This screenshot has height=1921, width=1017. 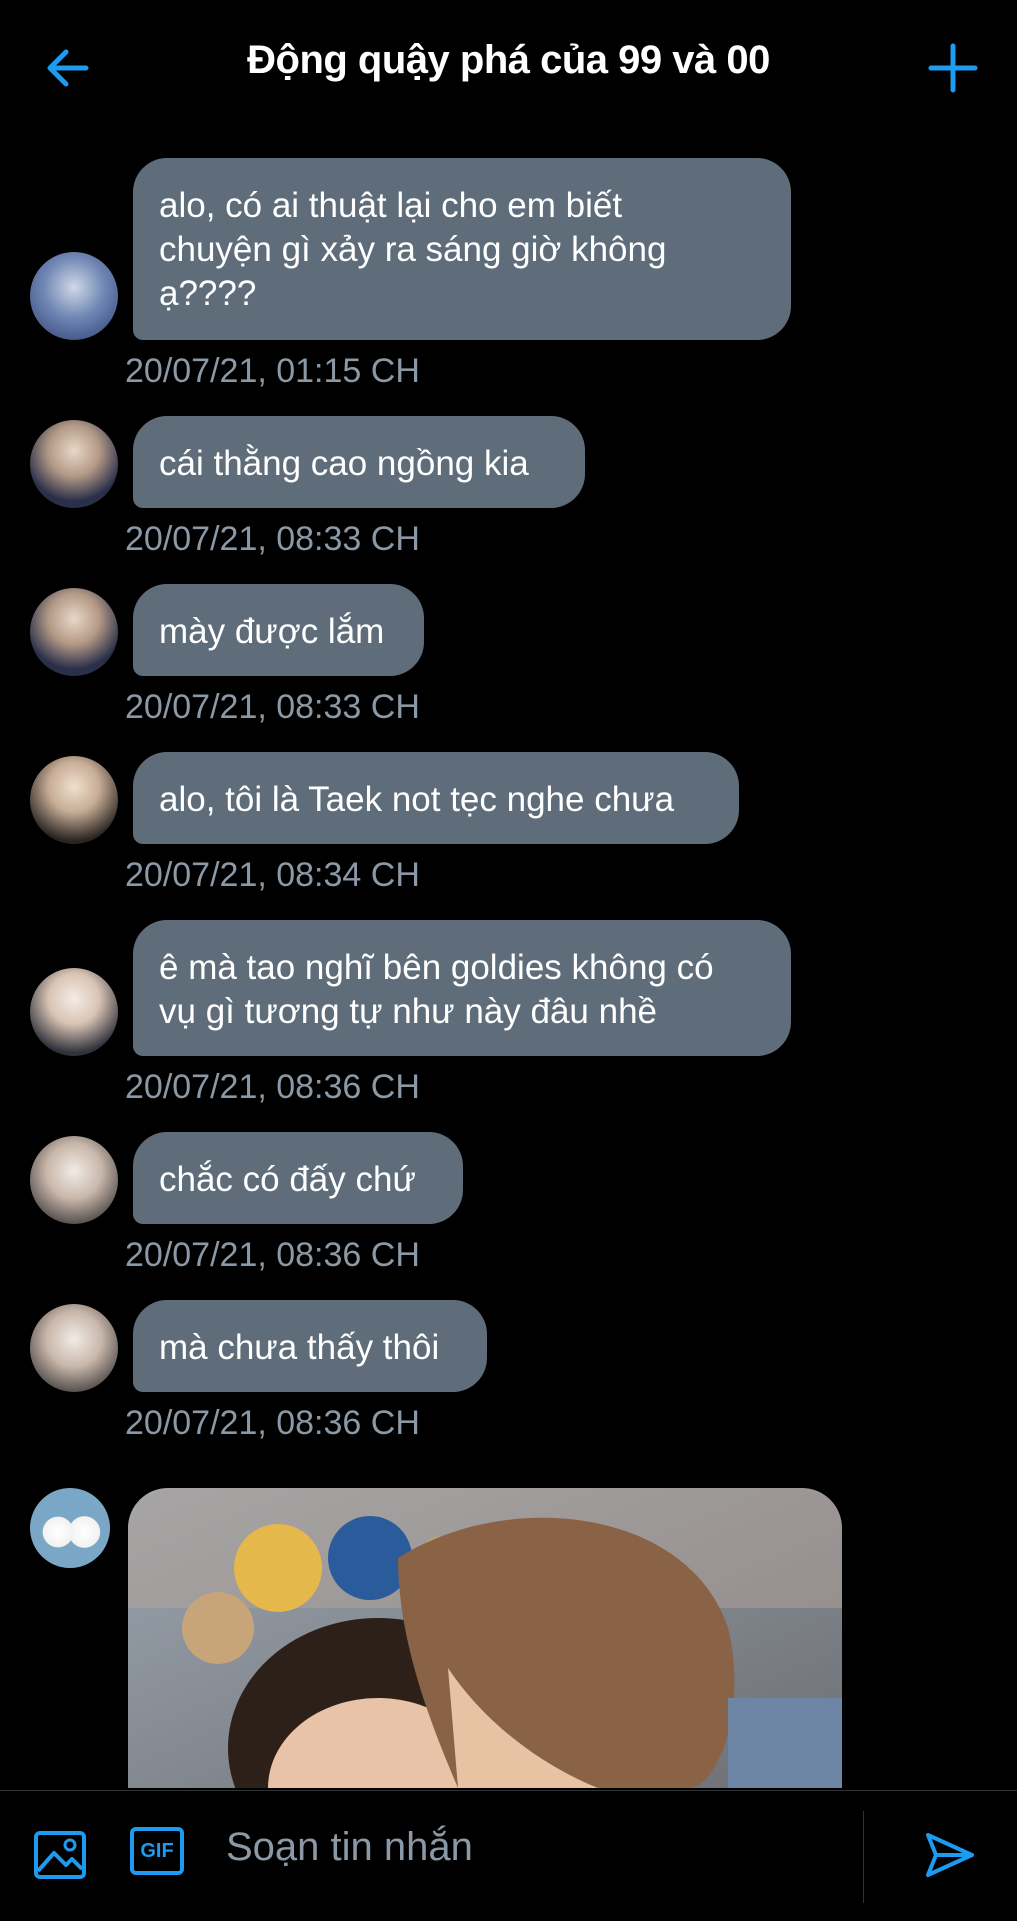 I want to click on message-image, so click(x=485, y=1638).